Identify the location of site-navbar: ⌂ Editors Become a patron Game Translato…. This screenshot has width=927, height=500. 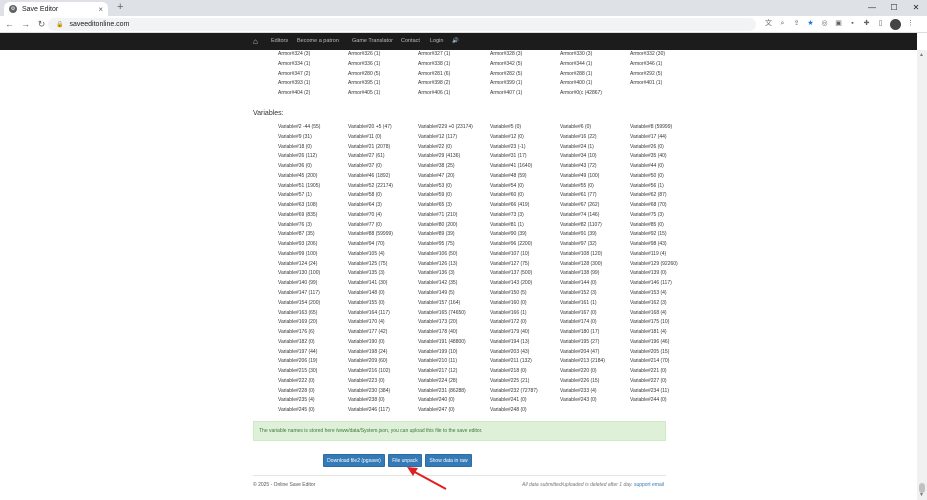
(458, 41).